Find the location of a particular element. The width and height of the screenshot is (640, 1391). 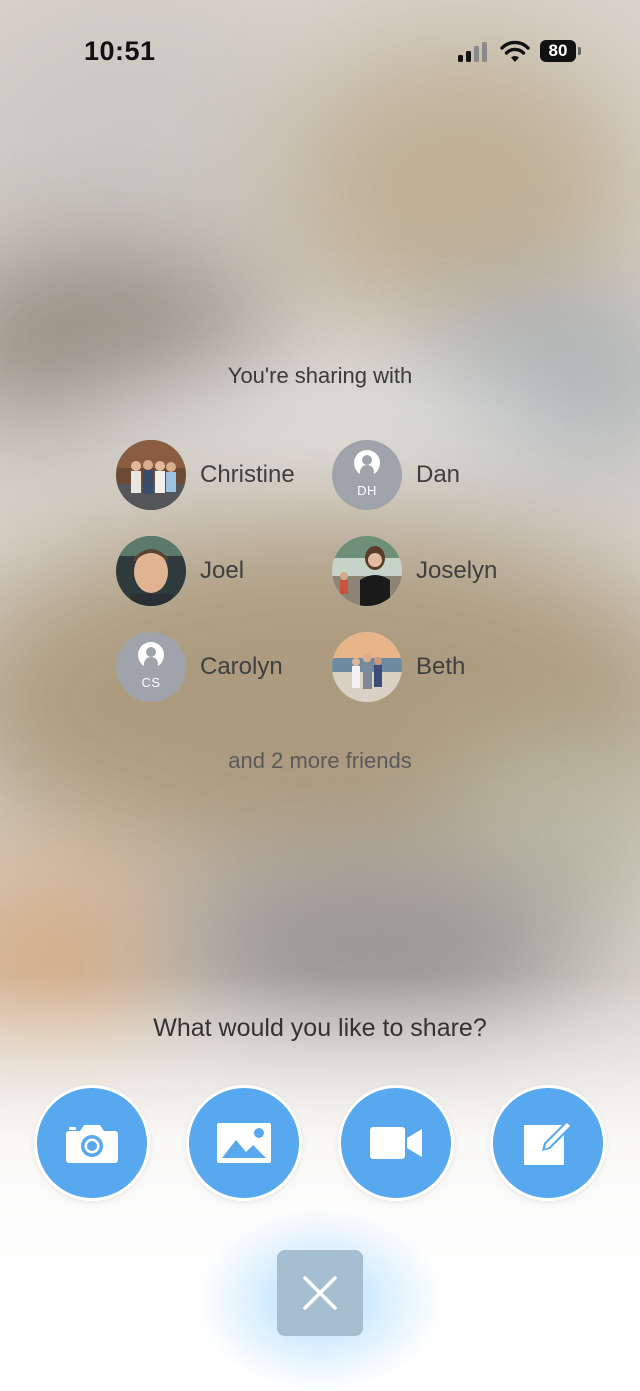

friend-name: Christine is located at coordinates (247, 474).